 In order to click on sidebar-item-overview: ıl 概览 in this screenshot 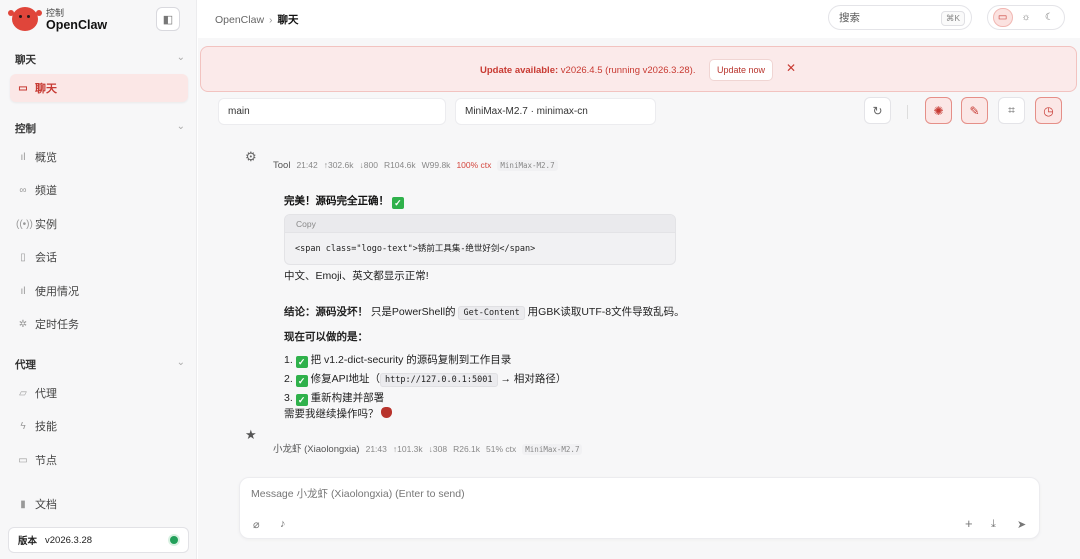, I will do `click(99, 157)`.